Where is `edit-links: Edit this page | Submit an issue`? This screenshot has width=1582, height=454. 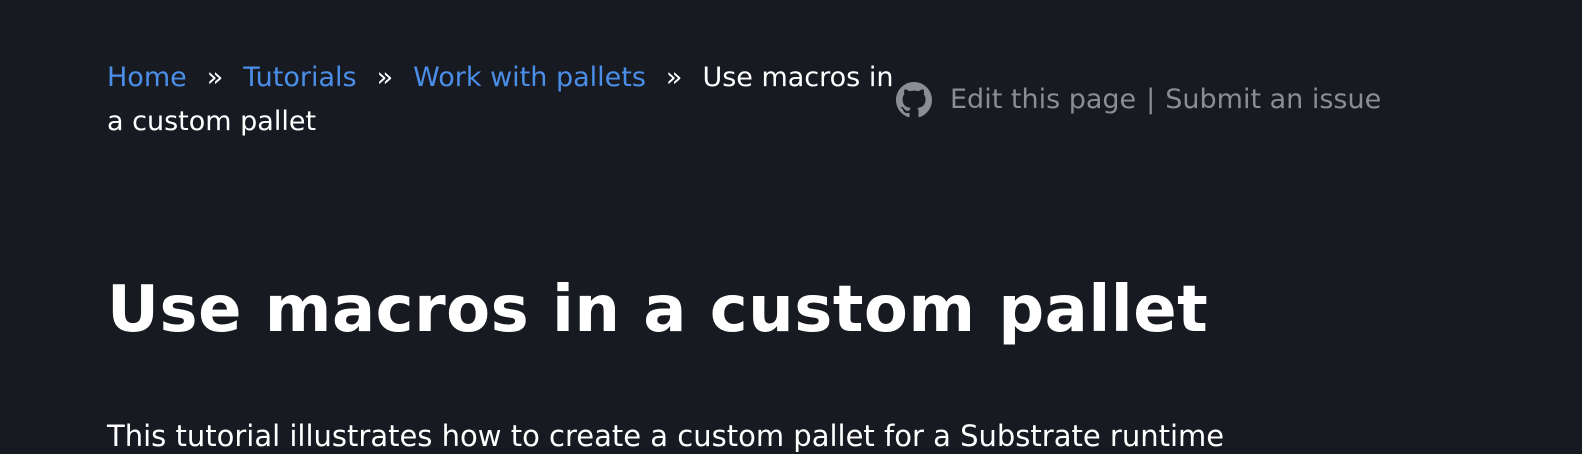
edit-links: Edit this page | Submit an issue is located at coordinates (1138, 100).